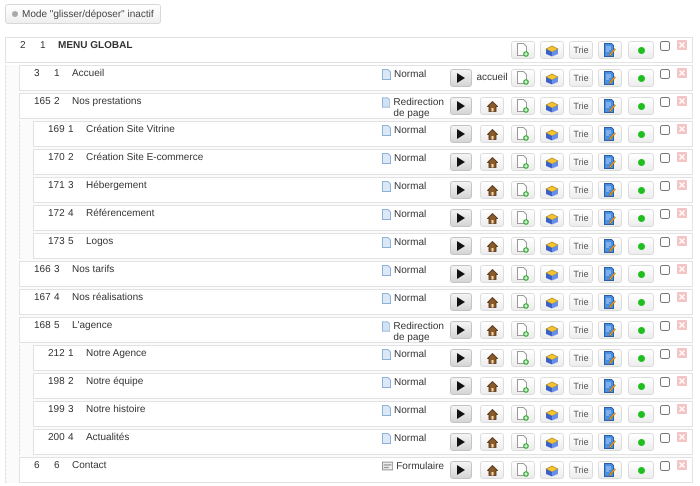 This screenshot has height=486, width=700. What do you see at coordinates (83, 14) in the screenshot?
I see `mode-toggle-button: Mode "glisser/déposer" inactif` at bounding box center [83, 14].